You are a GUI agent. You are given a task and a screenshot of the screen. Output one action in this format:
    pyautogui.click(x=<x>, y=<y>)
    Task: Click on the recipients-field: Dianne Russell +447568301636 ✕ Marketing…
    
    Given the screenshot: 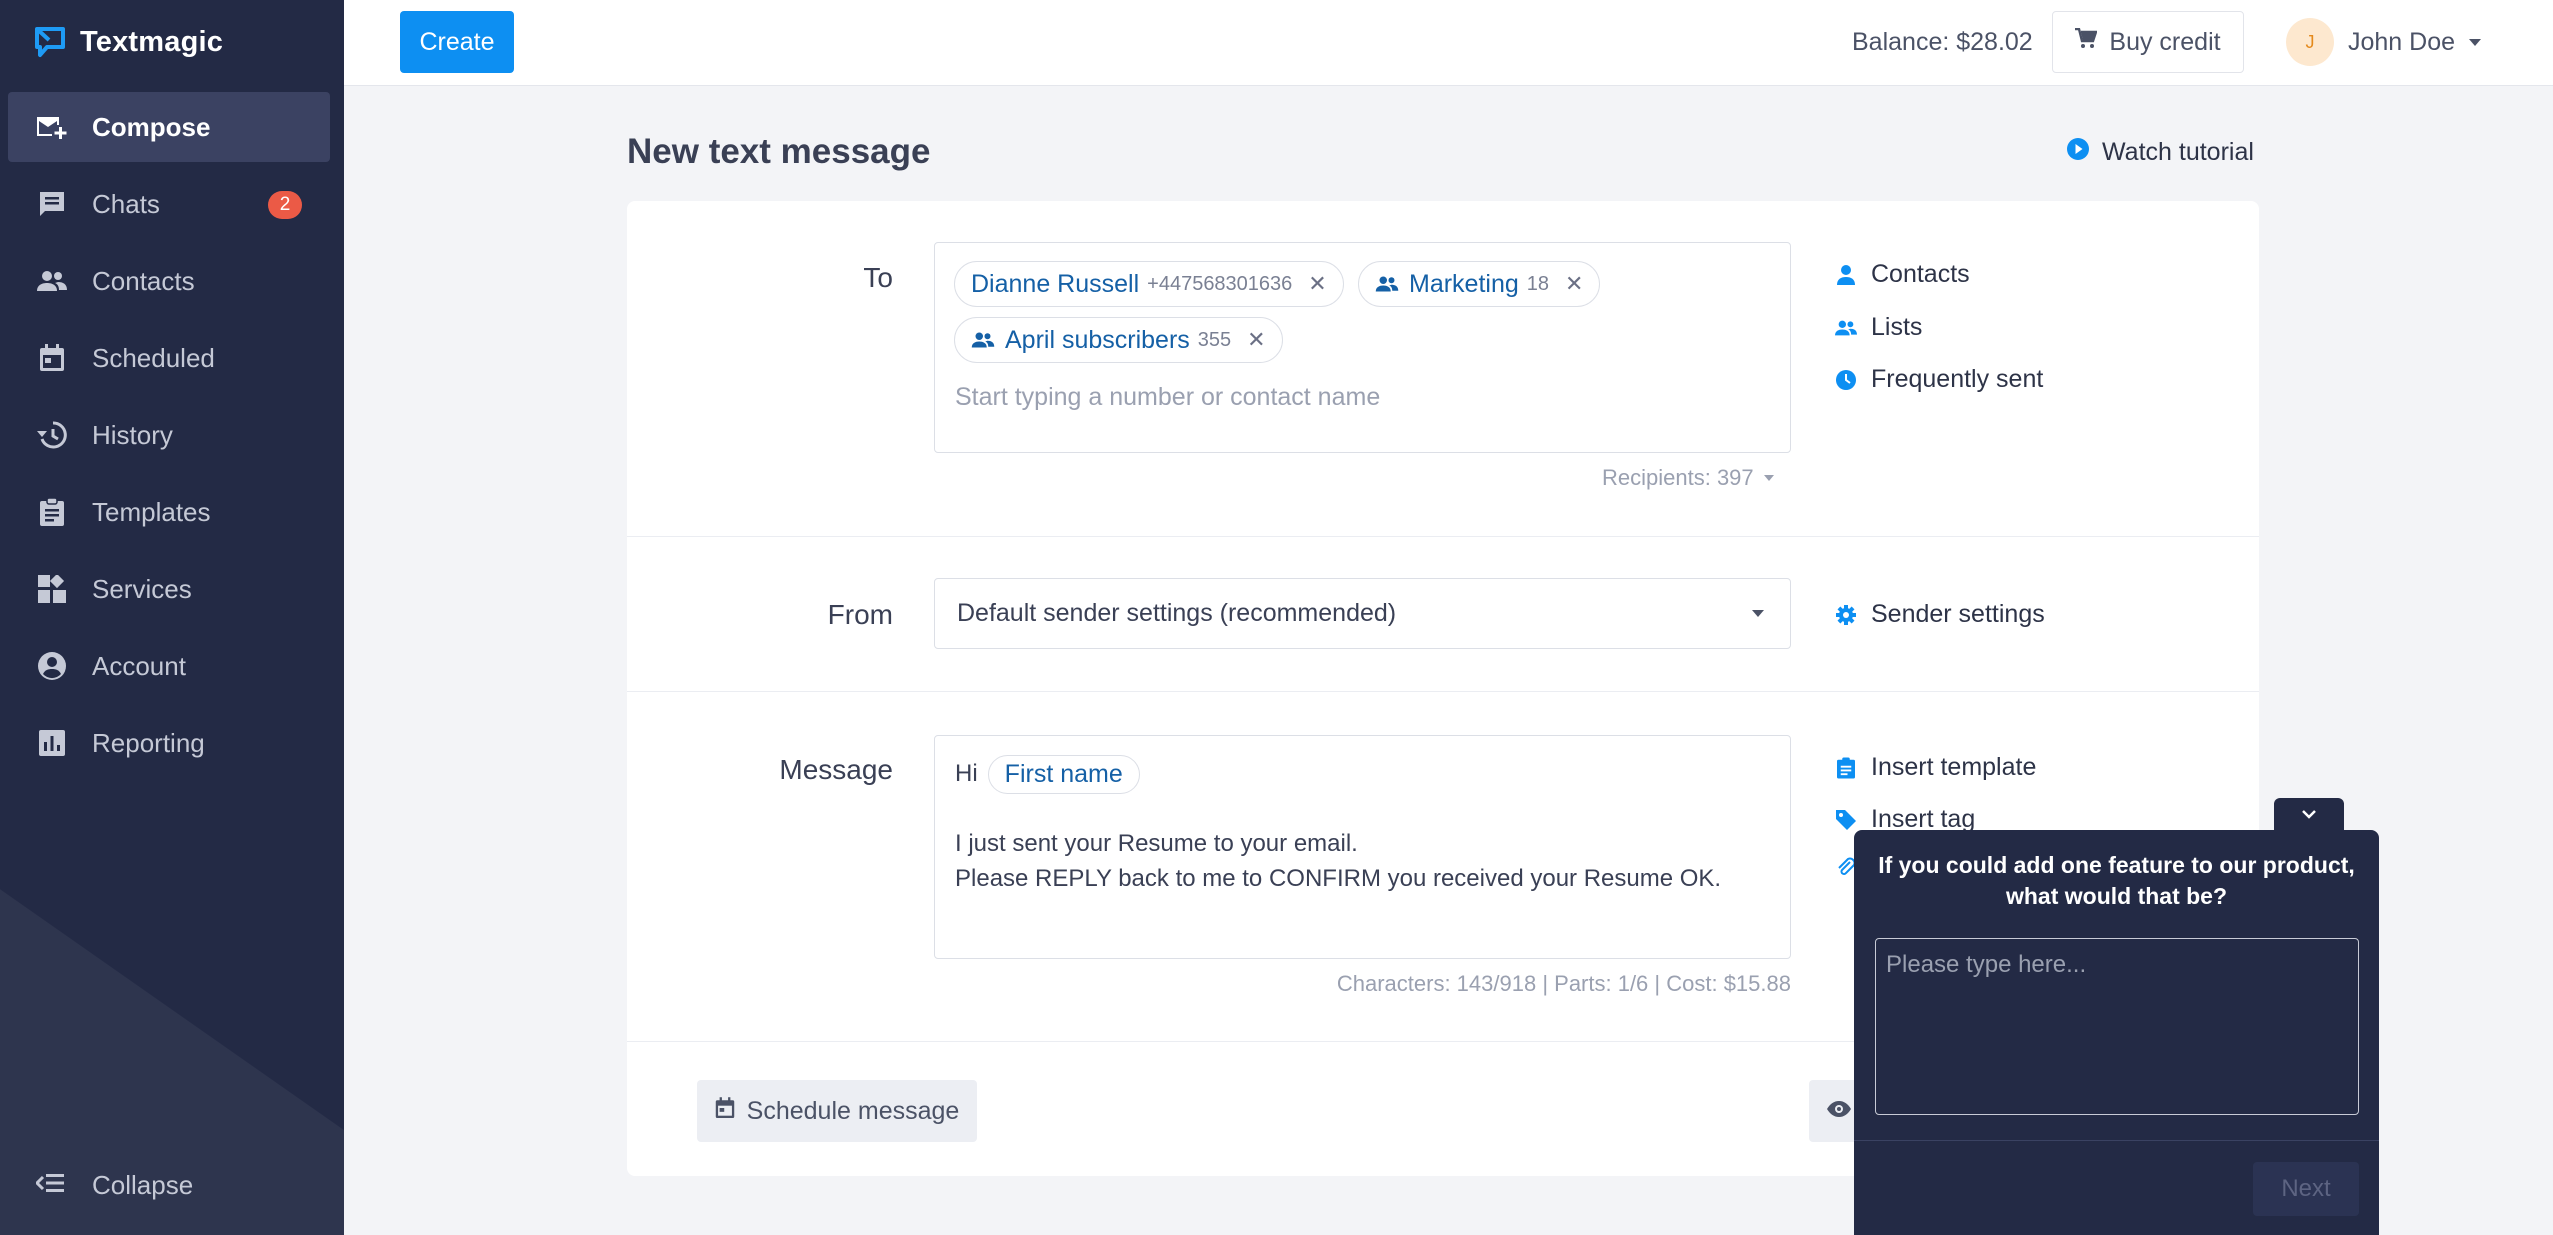 What is the action you would take?
    pyautogui.click(x=1362, y=347)
    